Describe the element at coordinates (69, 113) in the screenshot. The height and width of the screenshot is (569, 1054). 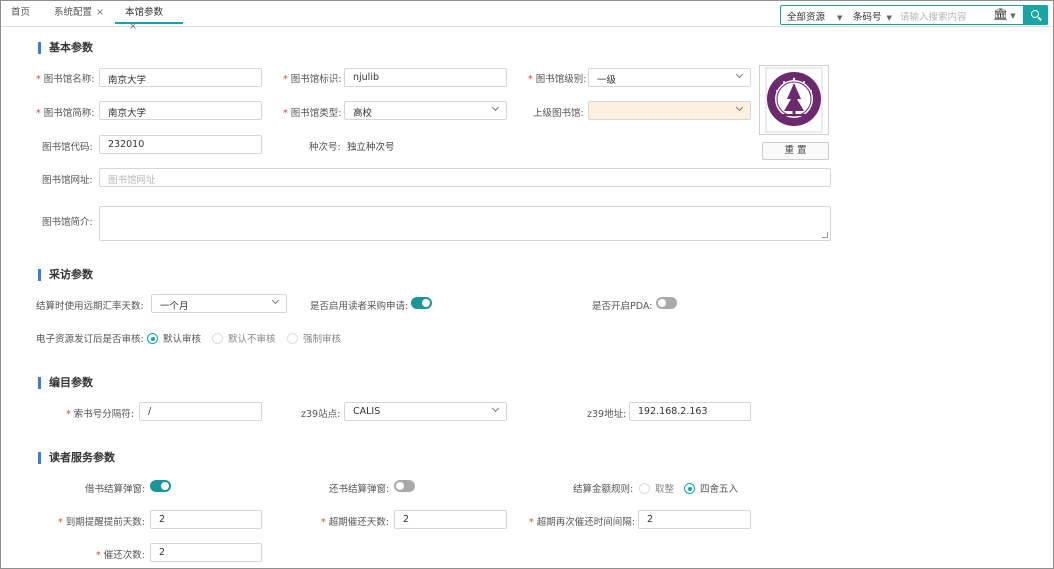
I see `label-text: 图书馆简称:` at that location.